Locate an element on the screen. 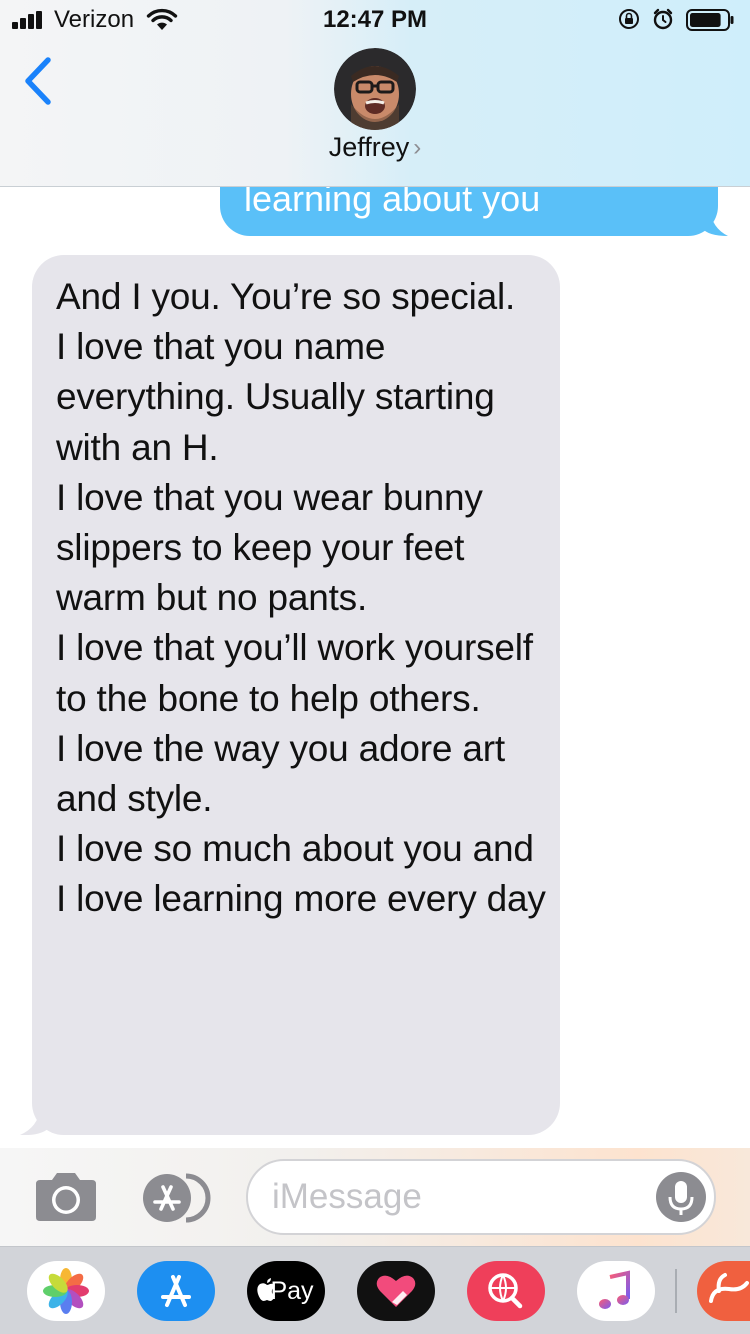  dictation-button is located at coordinates (681, 1197).